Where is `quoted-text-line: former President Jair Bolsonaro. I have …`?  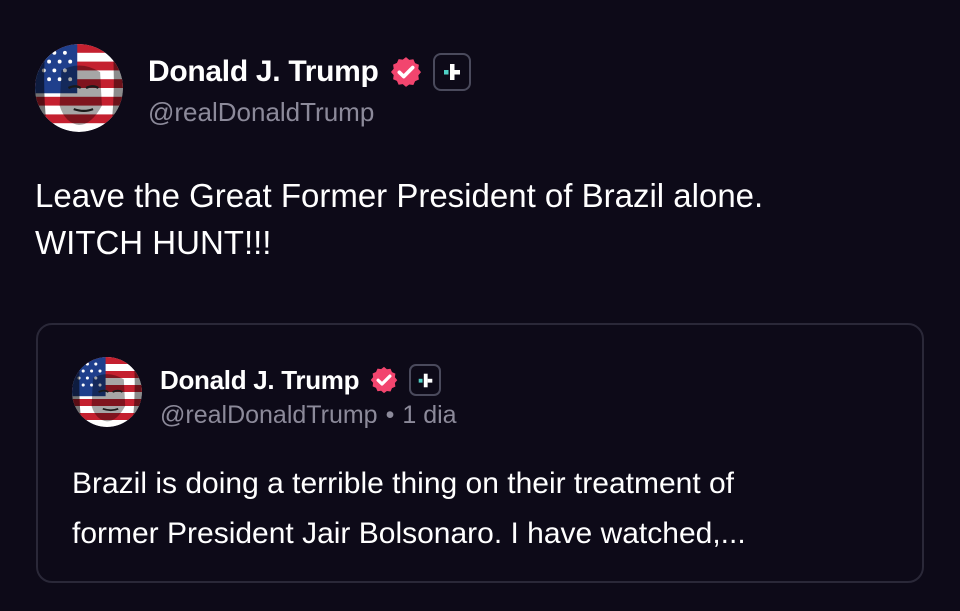
quoted-text-line: former President Jair Bolsonaro. I have … is located at coordinates (409, 533).